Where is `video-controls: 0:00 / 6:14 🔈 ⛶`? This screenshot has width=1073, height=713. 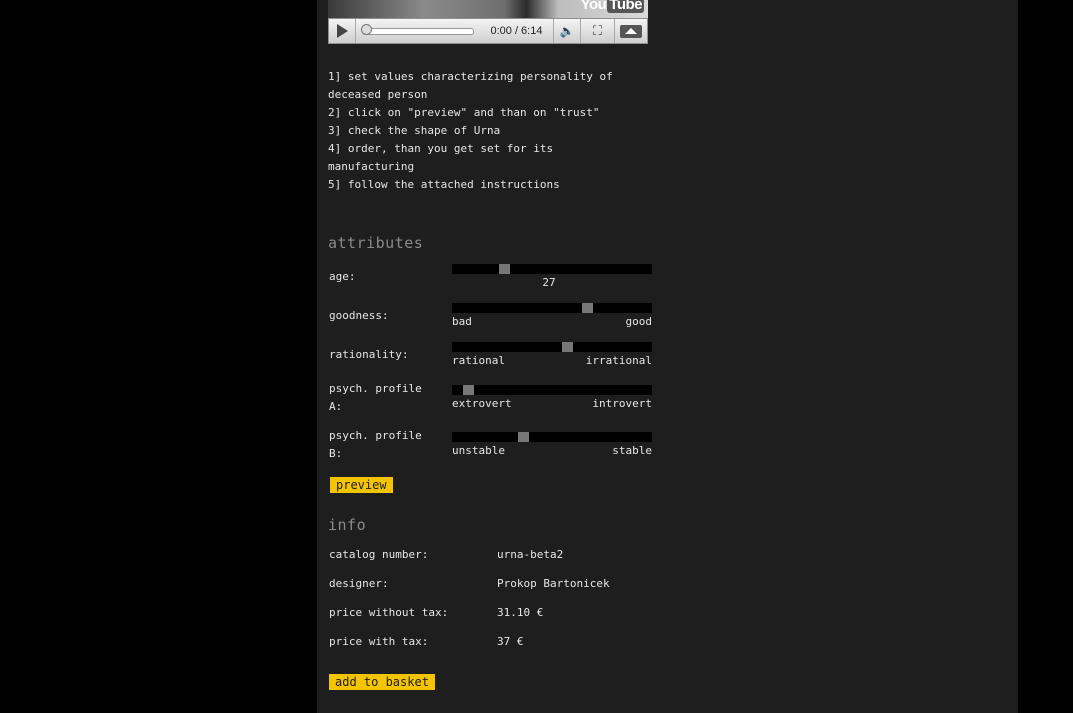
video-controls: 0:00 / 6:14 🔈 ⛶ is located at coordinates (488, 31).